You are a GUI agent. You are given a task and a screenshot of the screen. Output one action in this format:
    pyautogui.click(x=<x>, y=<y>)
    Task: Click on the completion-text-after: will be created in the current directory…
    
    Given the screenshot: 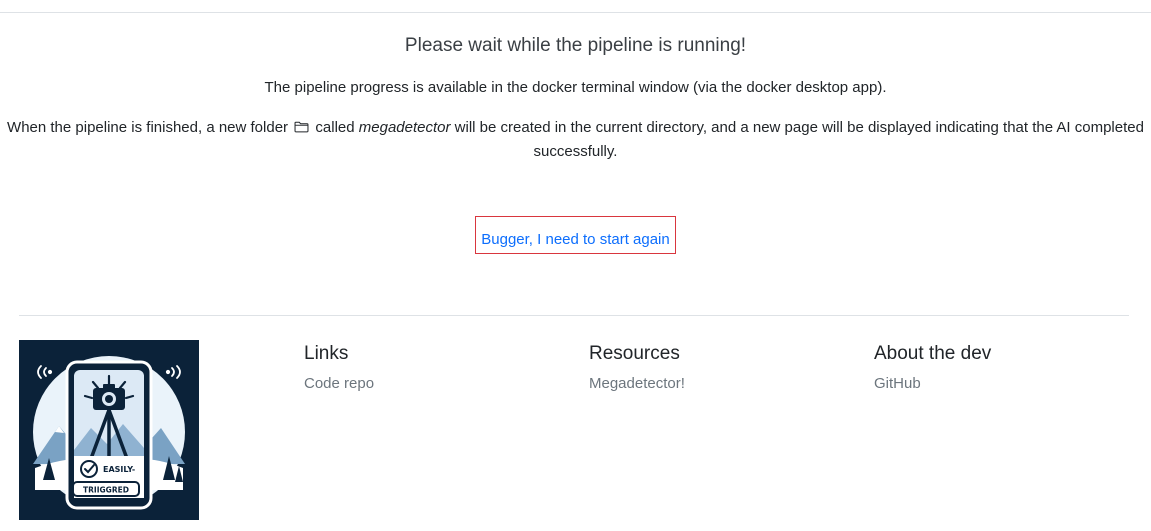 What is the action you would take?
    pyautogui.click(x=799, y=139)
    